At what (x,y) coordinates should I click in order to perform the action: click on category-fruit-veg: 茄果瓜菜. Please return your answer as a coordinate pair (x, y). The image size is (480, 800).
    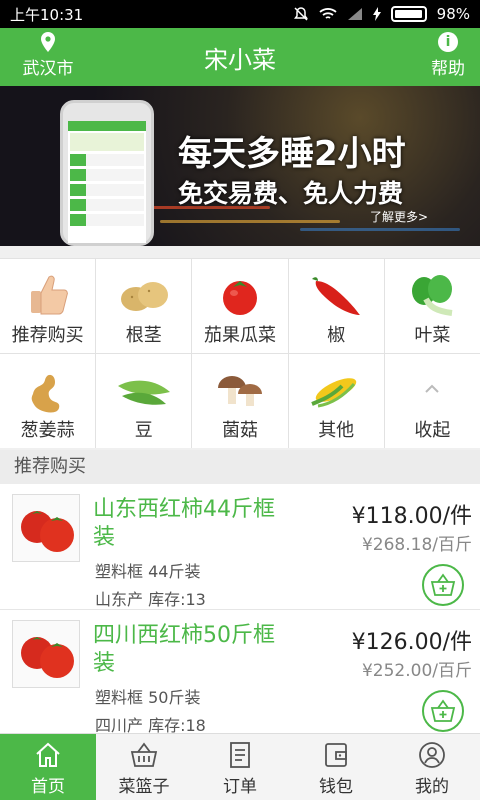
    Looking at the image, I should click on (240, 306).